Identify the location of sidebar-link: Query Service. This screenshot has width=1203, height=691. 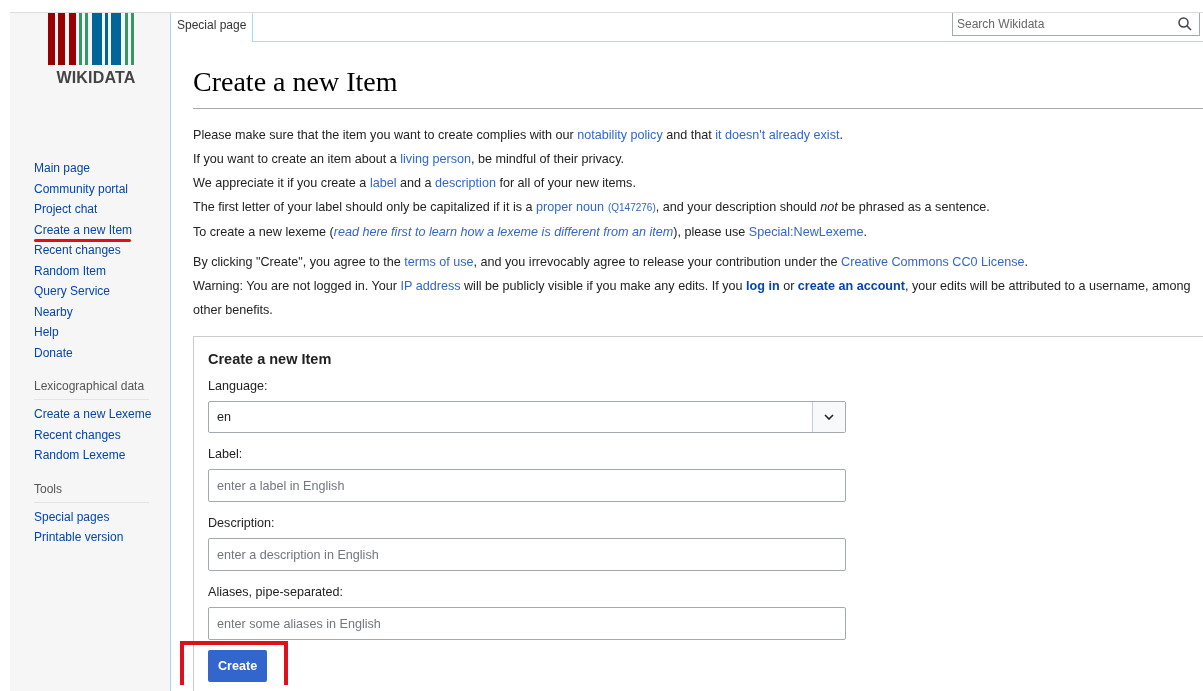
(72, 291).